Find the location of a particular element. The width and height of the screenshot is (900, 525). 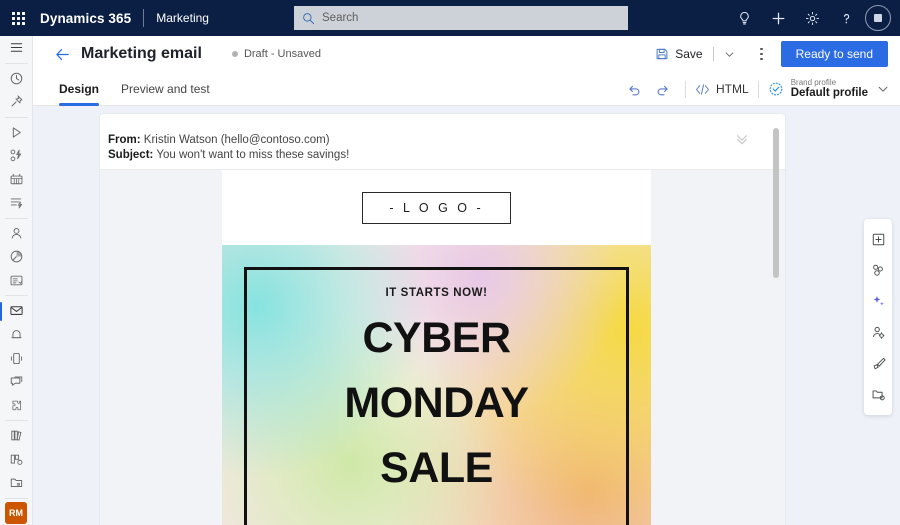

save-dropdown-button is located at coordinates (729, 54).